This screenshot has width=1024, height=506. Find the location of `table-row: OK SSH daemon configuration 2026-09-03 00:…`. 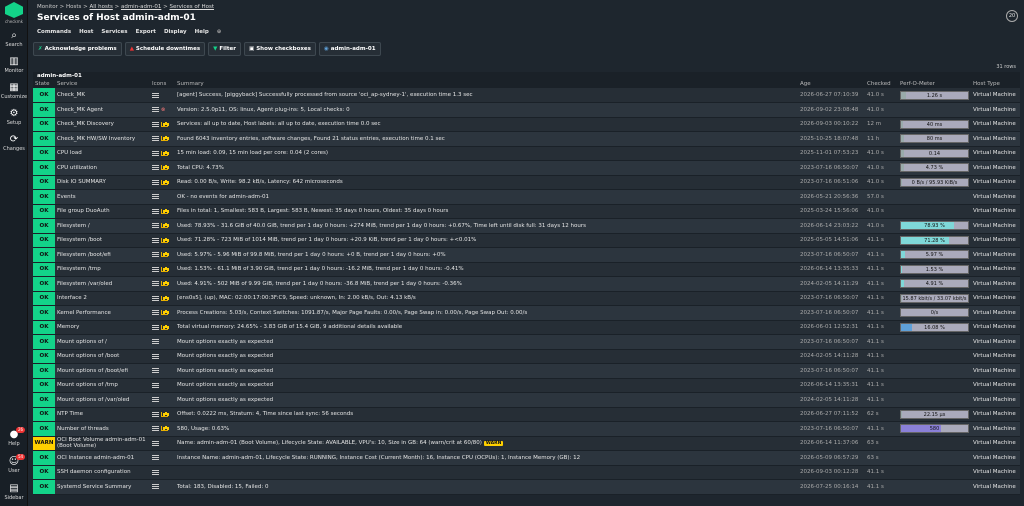

table-row: OK SSH daemon configuration 2026-09-03 00:… is located at coordinates (526, 472).